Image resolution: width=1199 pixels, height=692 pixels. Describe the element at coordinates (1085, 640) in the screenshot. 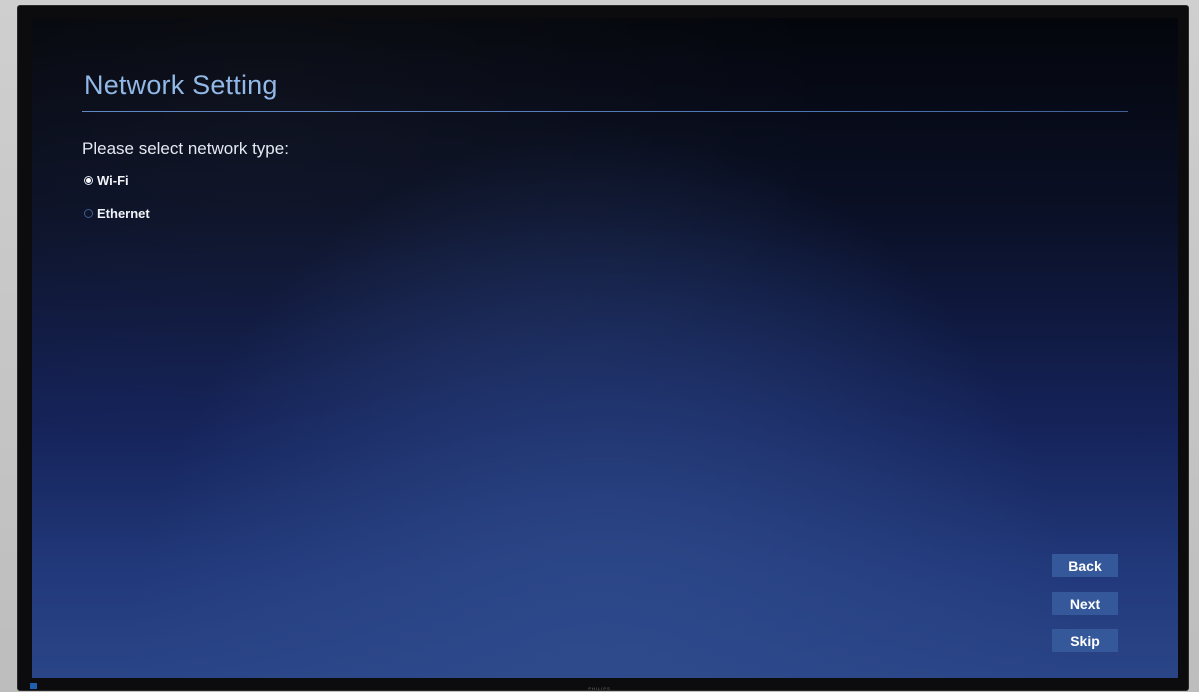

I see `skip-button: Skip` at that location.